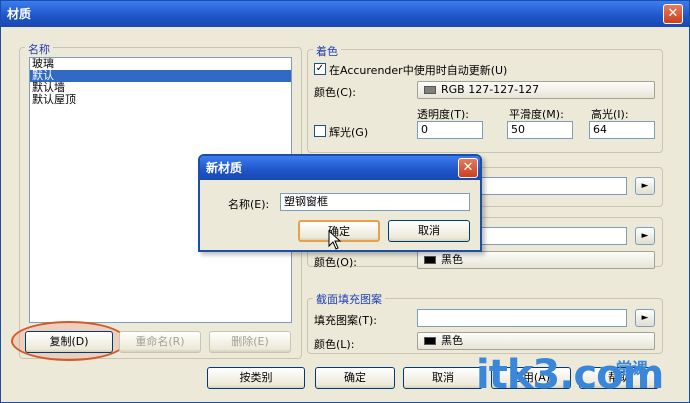 The width and height of the screenshot is (690, 403). What do you see at coordinates (335, 262) in the screenshot?
I see `surface-color-label: 颜色(O):` at bounding box center [335, 262].